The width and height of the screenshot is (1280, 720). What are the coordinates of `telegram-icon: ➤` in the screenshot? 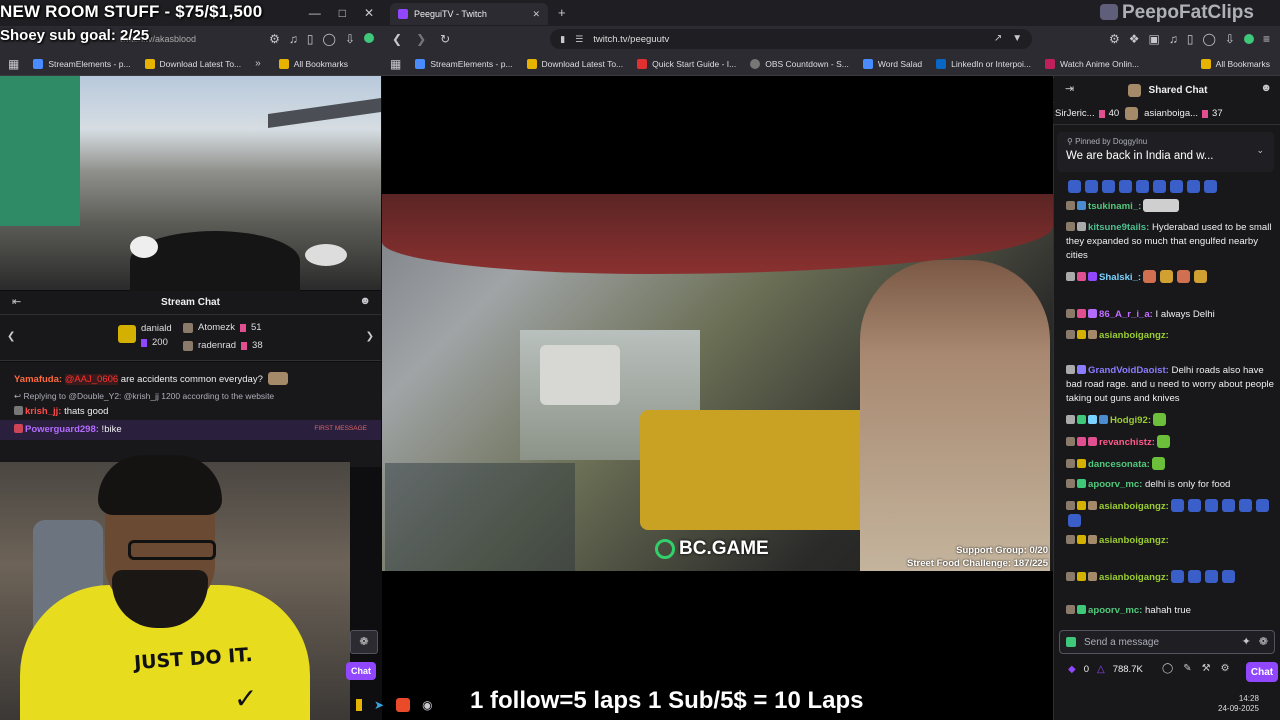 It's located at (379, 705).